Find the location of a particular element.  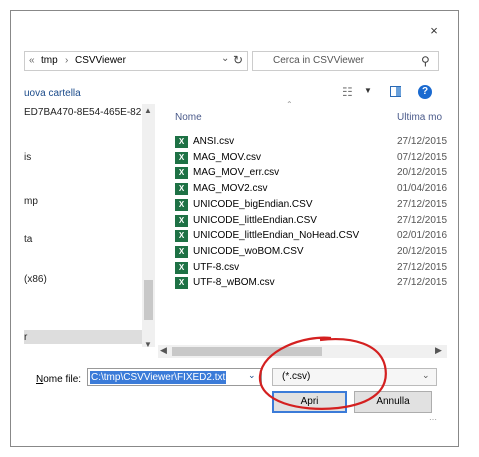

annotation-circle is located at coordinates (322, 373).